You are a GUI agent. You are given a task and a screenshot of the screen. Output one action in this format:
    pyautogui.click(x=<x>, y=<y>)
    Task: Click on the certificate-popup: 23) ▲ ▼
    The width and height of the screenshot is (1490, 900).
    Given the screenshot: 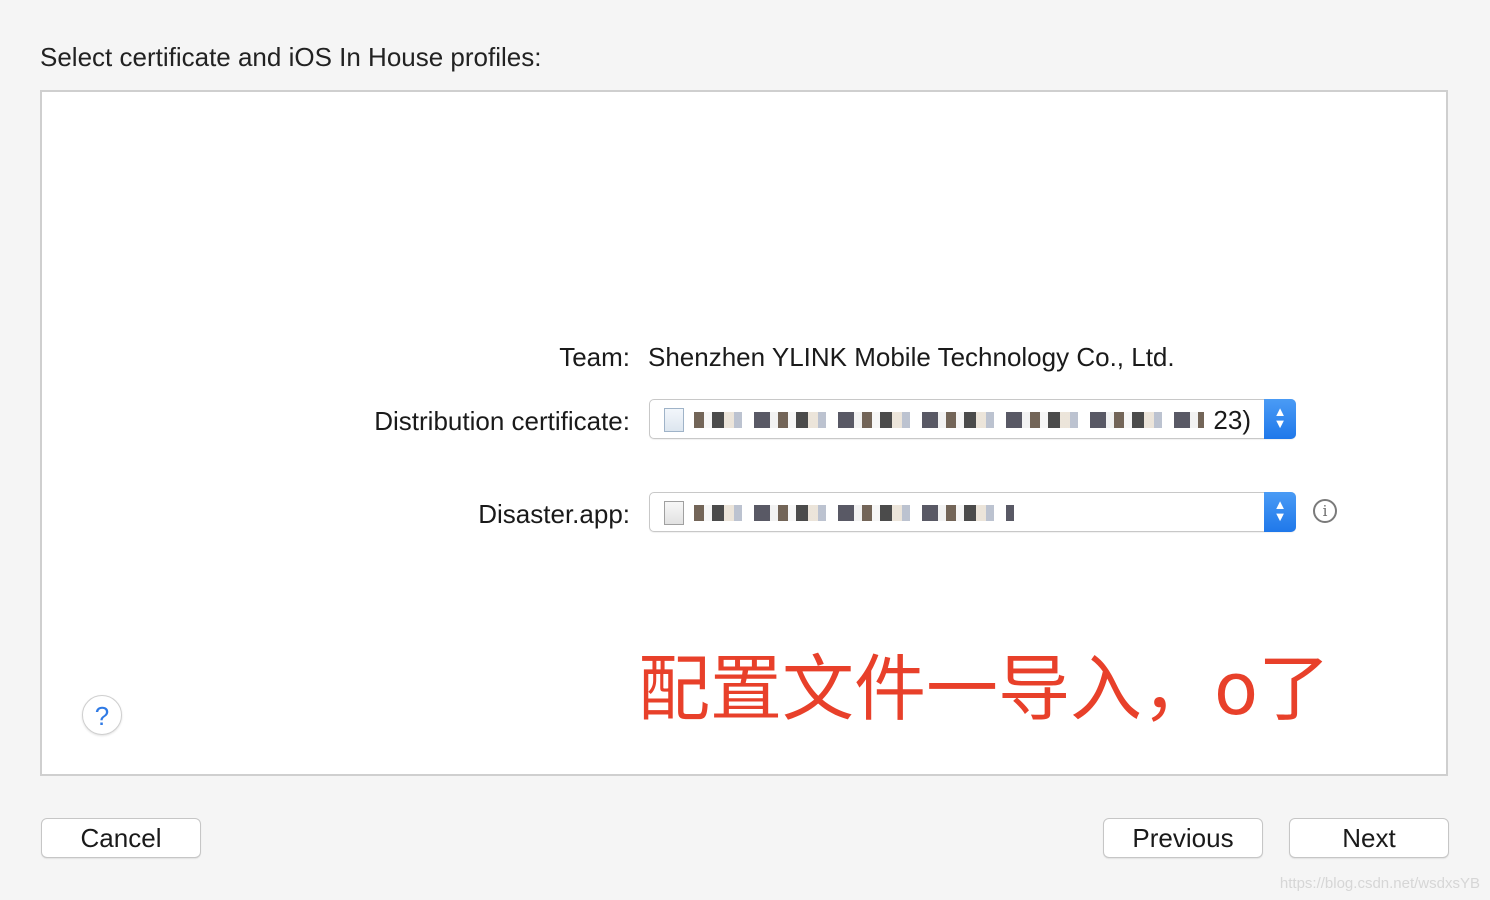 What is the action you would take?
    pyautogui.click(x=972, y=419)
    